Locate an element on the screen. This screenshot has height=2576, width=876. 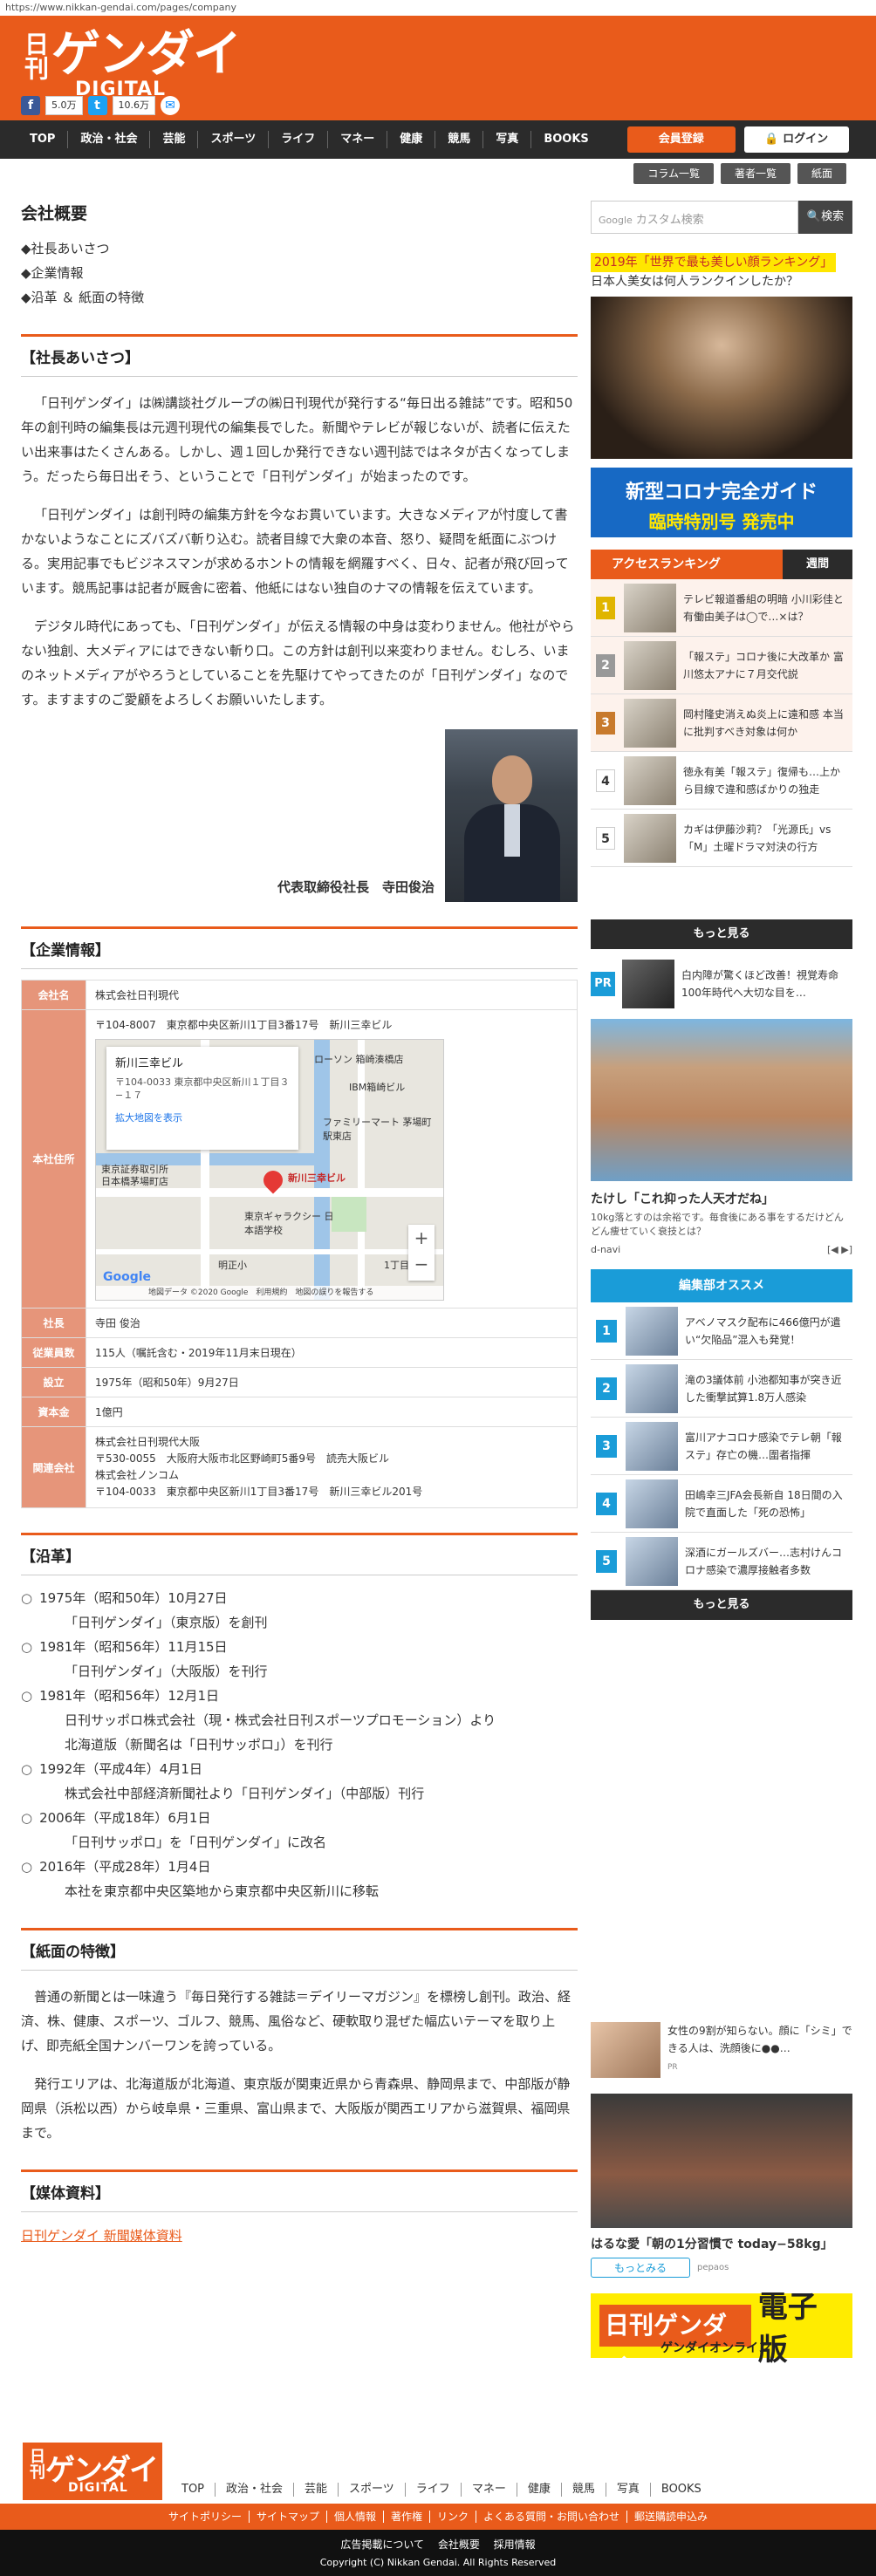
toc-company-link: ◆企業情報 is located at coordinates (299, 273).